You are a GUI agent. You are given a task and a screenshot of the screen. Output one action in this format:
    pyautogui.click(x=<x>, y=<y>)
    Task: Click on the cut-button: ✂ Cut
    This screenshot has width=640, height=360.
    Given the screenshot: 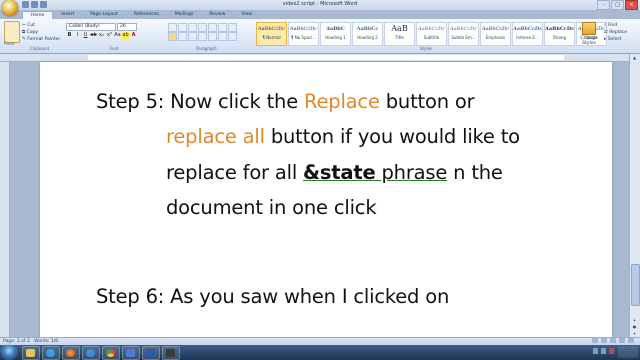 What is the action you would take?
    pyautogui.click(x=41, y=25)
    